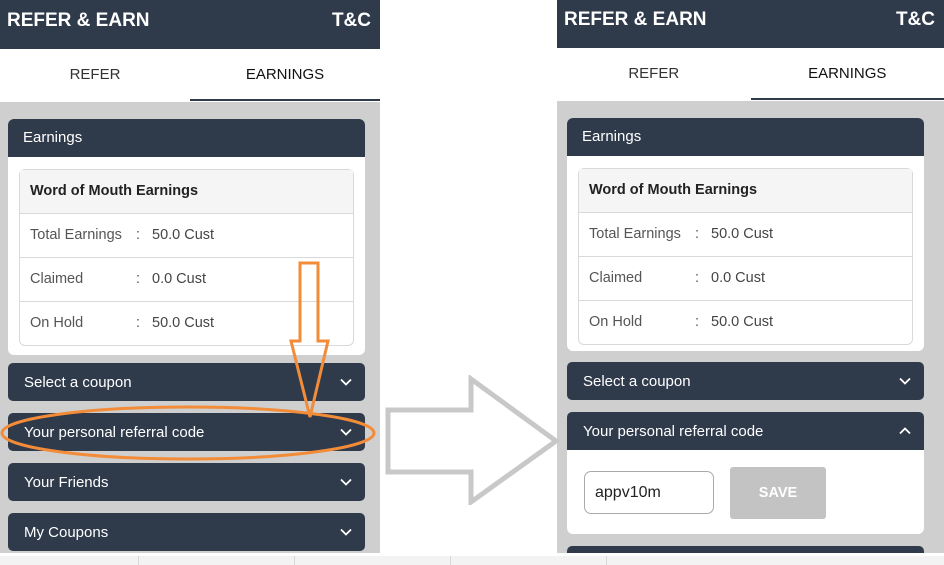  What do you see at coordinates (905, 431) in the screenshot?
I see `chevron-up-icon` at bounding box center [905, 431].